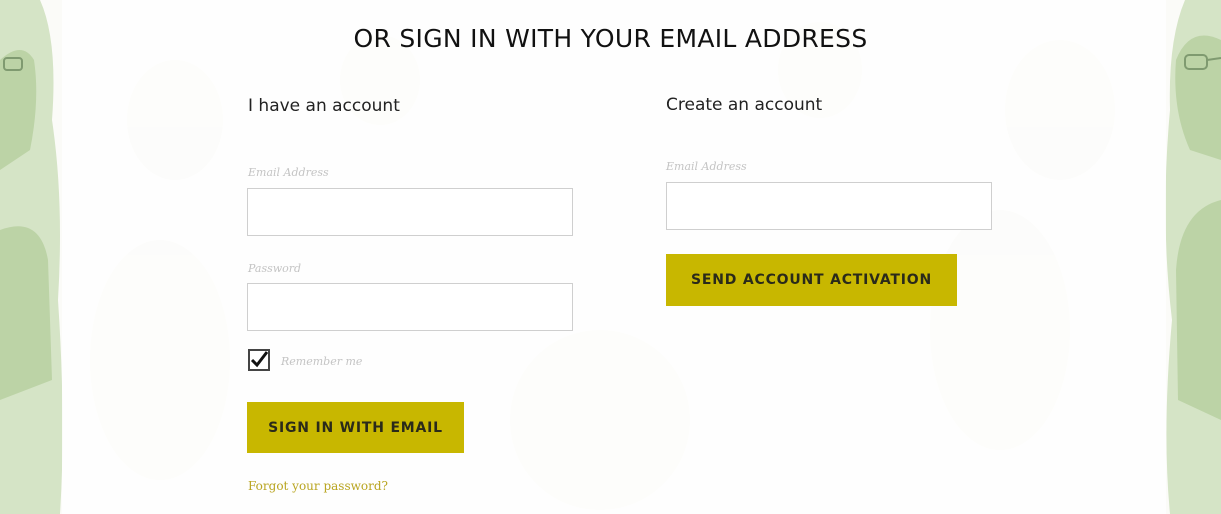 The width and height of the screenshot is (1221, 514). What do you see at coordinates (829, 206) in the screenshot?
I see `register-email-field` at bounding box center [829, 206].